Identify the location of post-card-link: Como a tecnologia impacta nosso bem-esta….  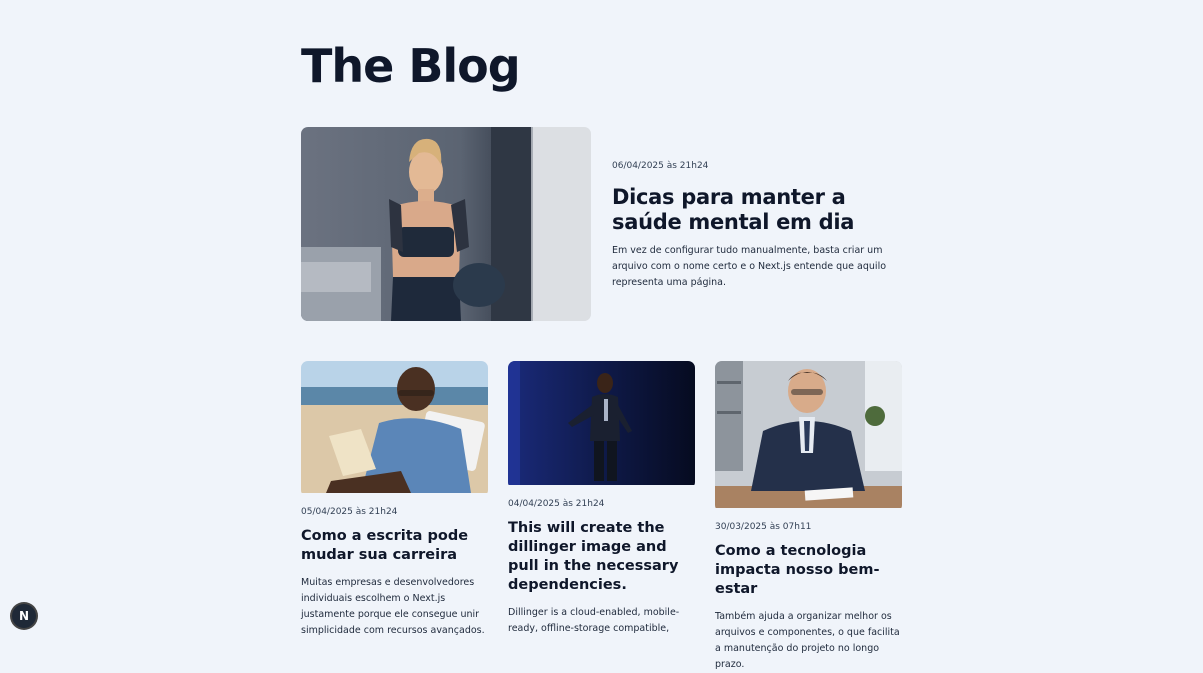
(797, 570).